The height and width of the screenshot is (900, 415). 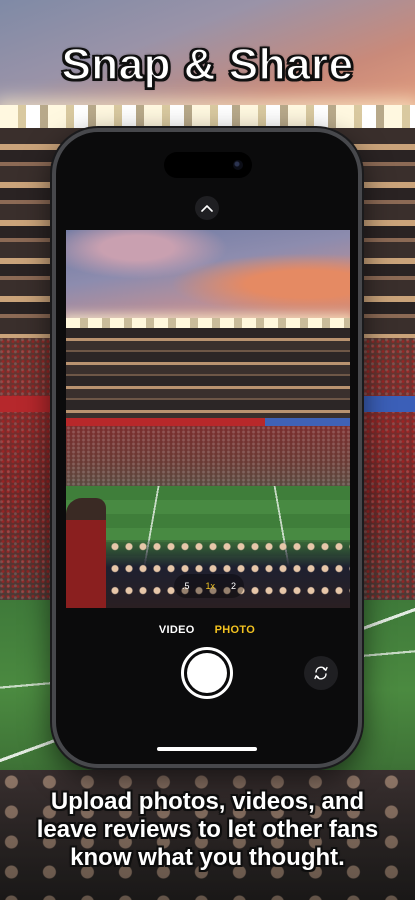 I want to click on viewfinder-crowd, so click(x=208, y=456).